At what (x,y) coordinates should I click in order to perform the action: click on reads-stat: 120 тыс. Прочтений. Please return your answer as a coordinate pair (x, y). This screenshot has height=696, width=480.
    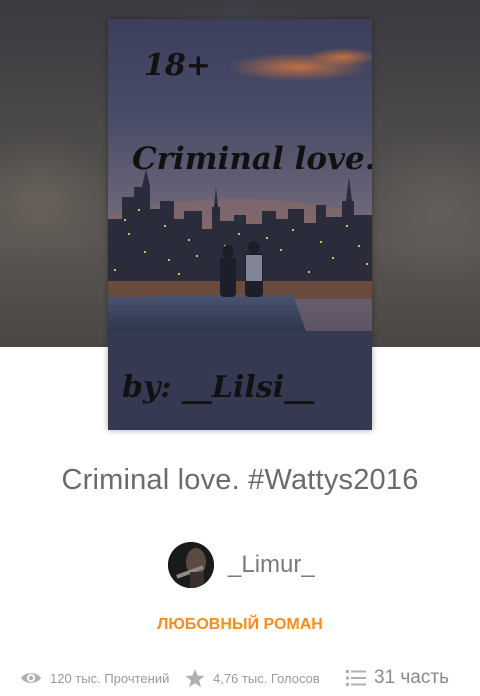
    Looking at the image, I should click on (94, 678).